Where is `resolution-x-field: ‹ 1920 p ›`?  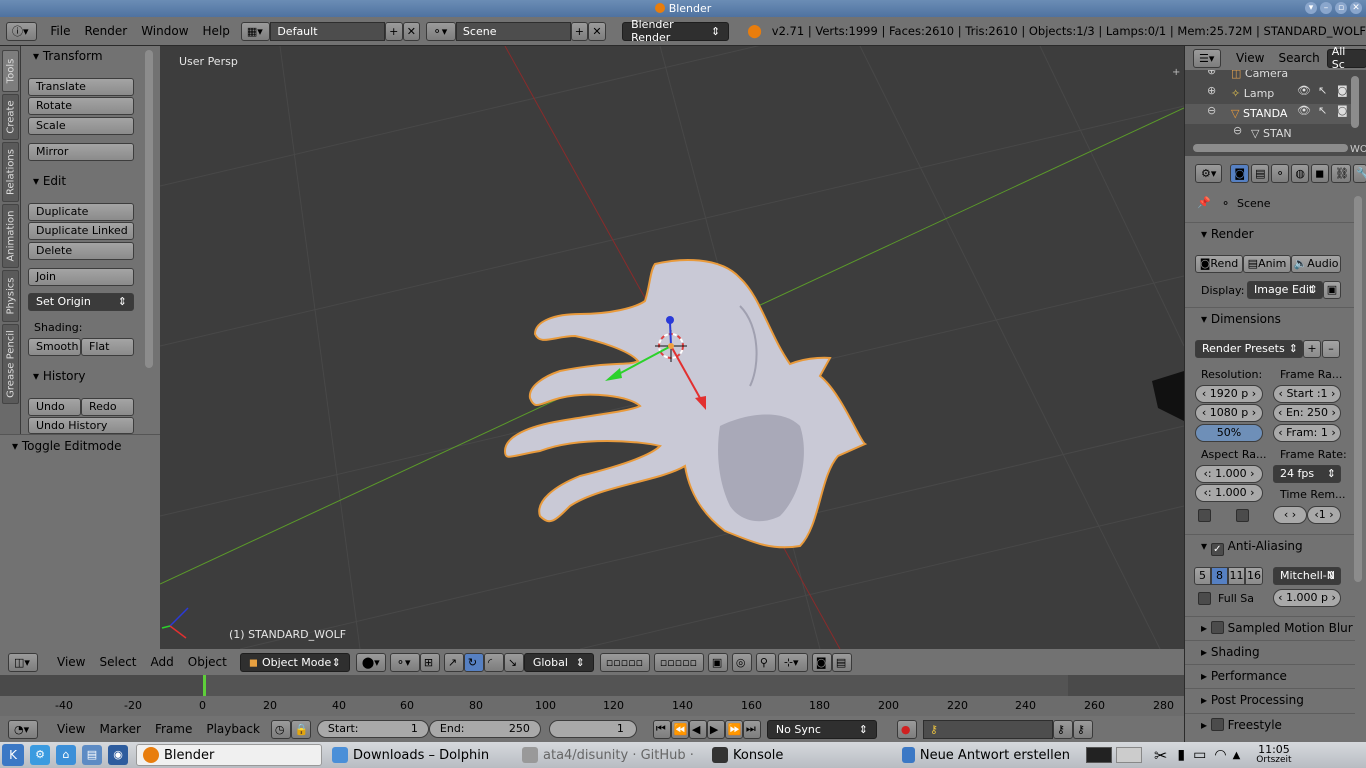 resolution-x-field: ‹ 1920 p › is located at coordinates (1229, 394).